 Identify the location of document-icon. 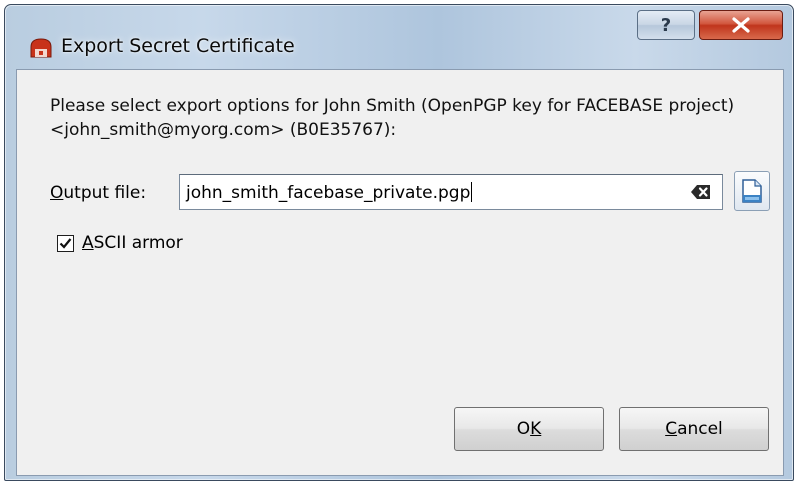
(752, 191).